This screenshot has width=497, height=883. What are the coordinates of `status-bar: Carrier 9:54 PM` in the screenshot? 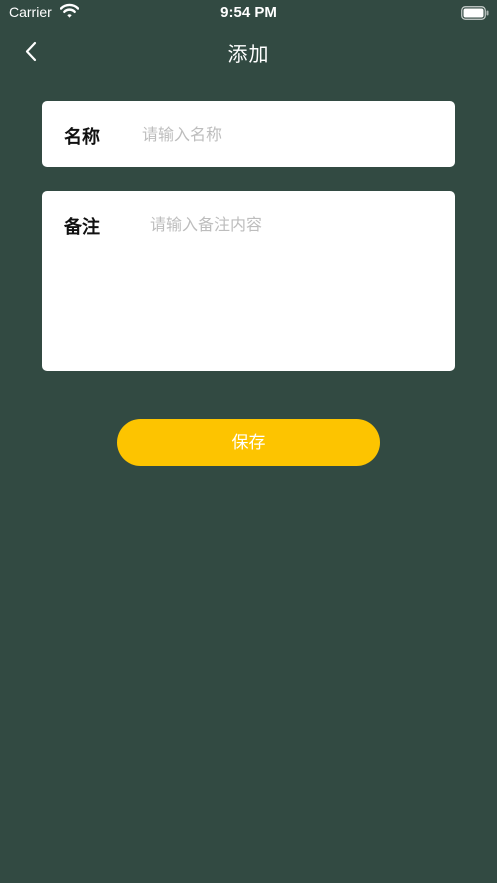 It's located at (248, 13).